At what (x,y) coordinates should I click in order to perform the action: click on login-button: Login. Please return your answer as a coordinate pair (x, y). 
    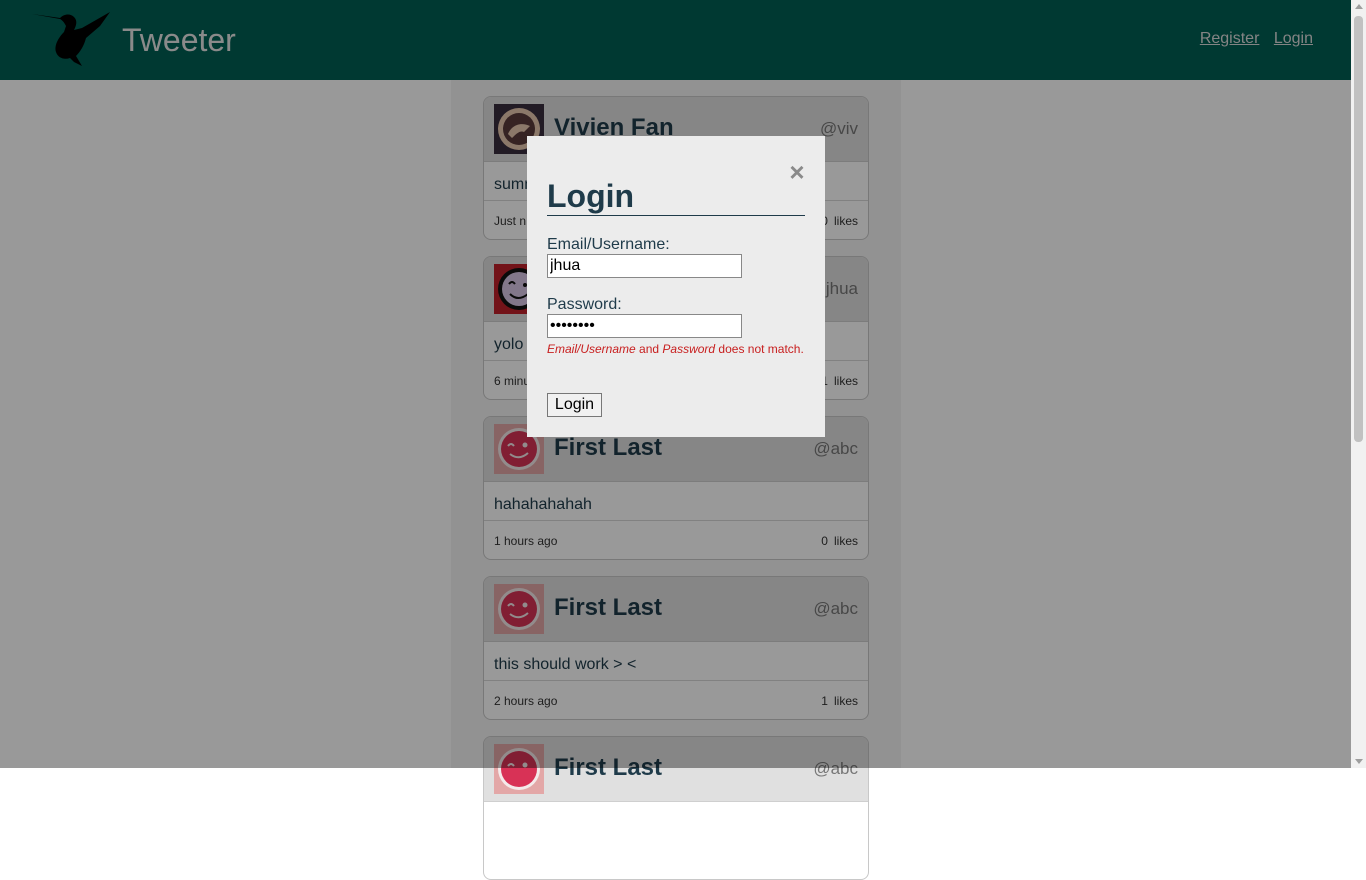
    Looking at the image, I should click on (574, 405).